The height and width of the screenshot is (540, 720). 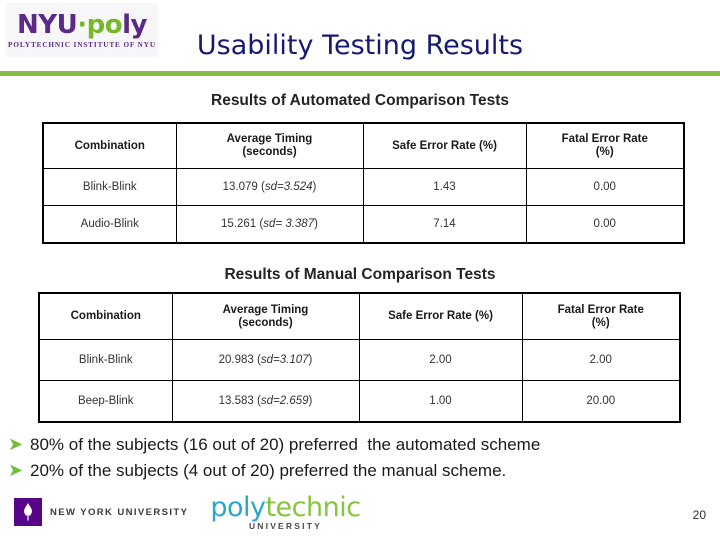 What do you see at coordinates (285, 526) in the screenshot?
I see `polytechnic-subtitle: UNIVERSITY` at bounding box center [285, 526].